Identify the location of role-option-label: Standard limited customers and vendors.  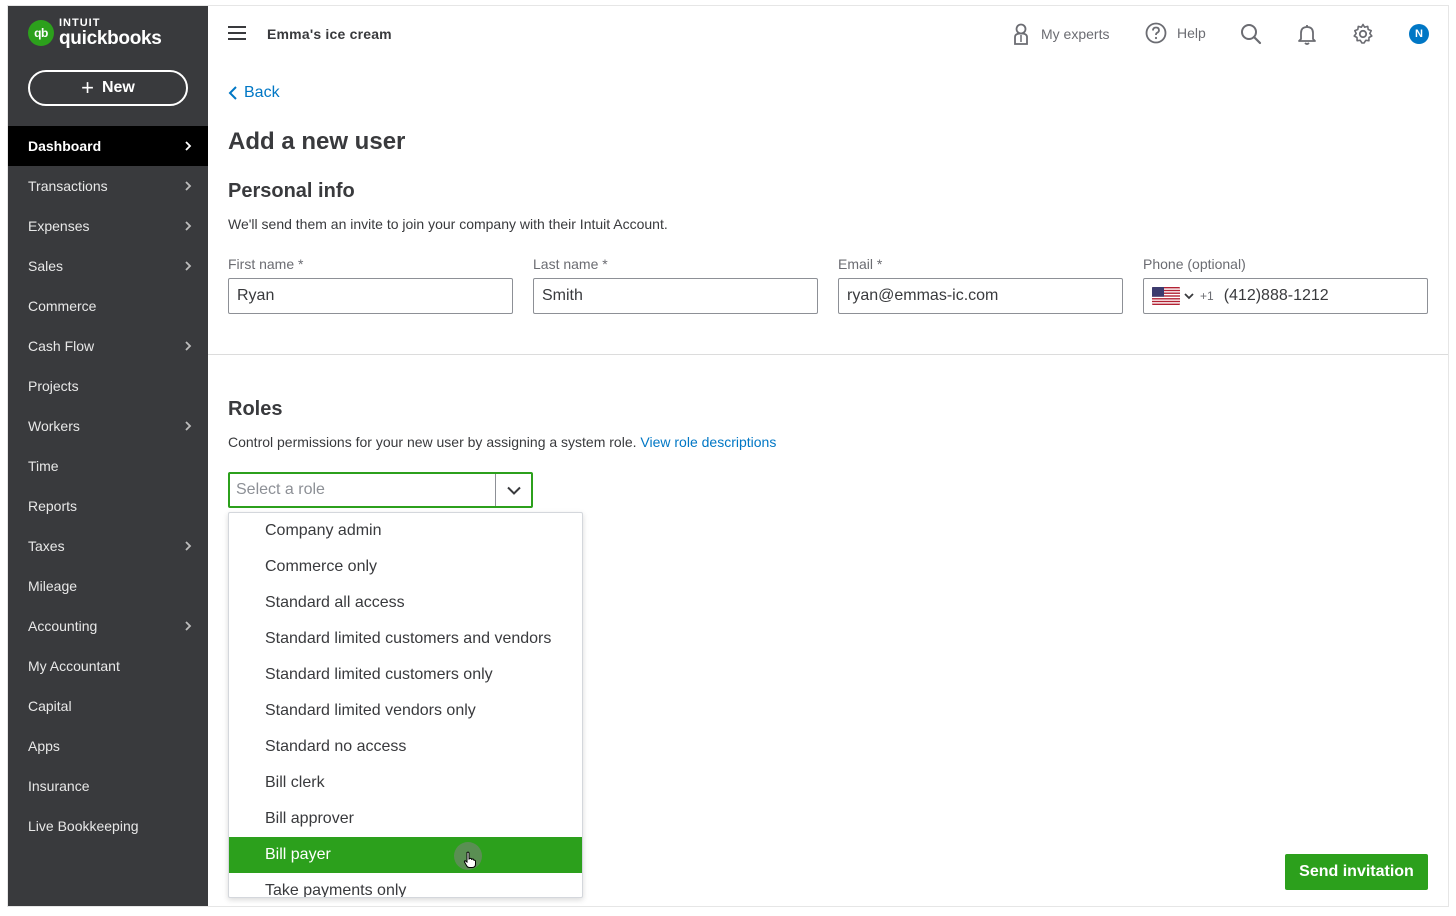
(408, 638).